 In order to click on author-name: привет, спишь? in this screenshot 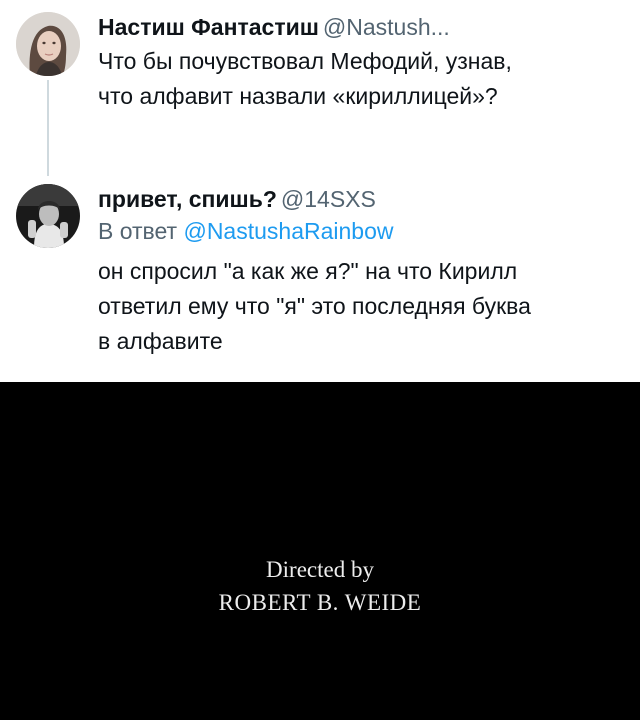, I will do `click(187, 199)`.